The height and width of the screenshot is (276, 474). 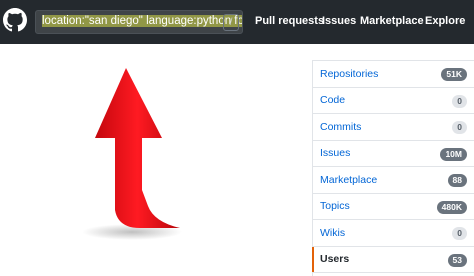 What do you see at coordinates (393, 127) in the screenshot?
I see `menu-item-commits: Commits 0` at bounding box center [393, 127].